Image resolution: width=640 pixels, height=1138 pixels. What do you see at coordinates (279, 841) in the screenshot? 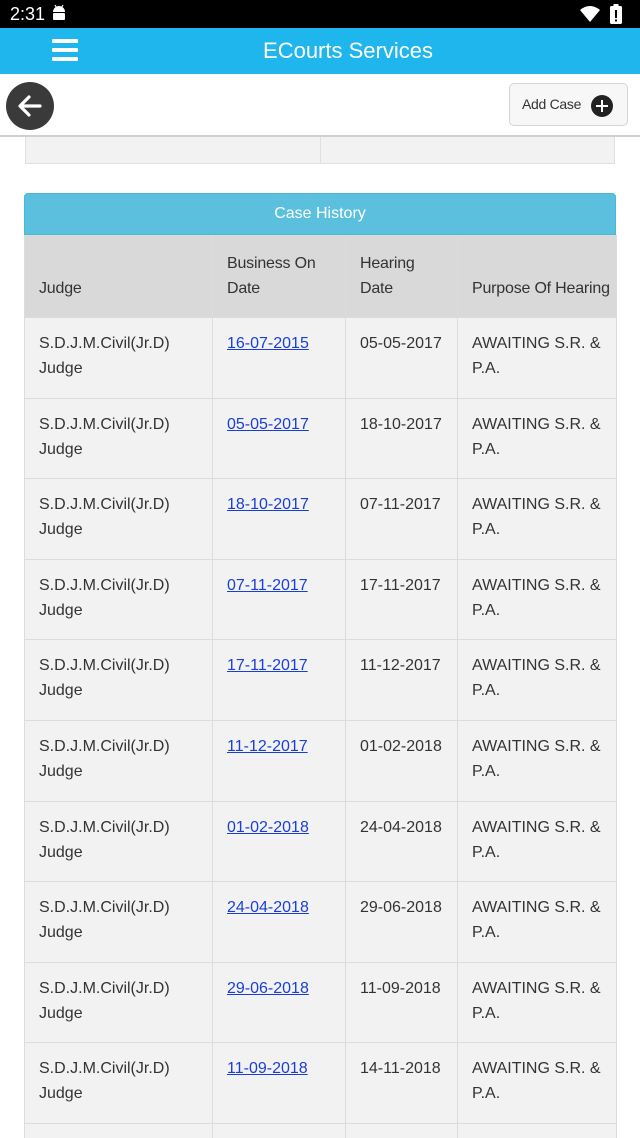
I see `business-date-cell: 01-02-2018` at bounding box center [279, 841].